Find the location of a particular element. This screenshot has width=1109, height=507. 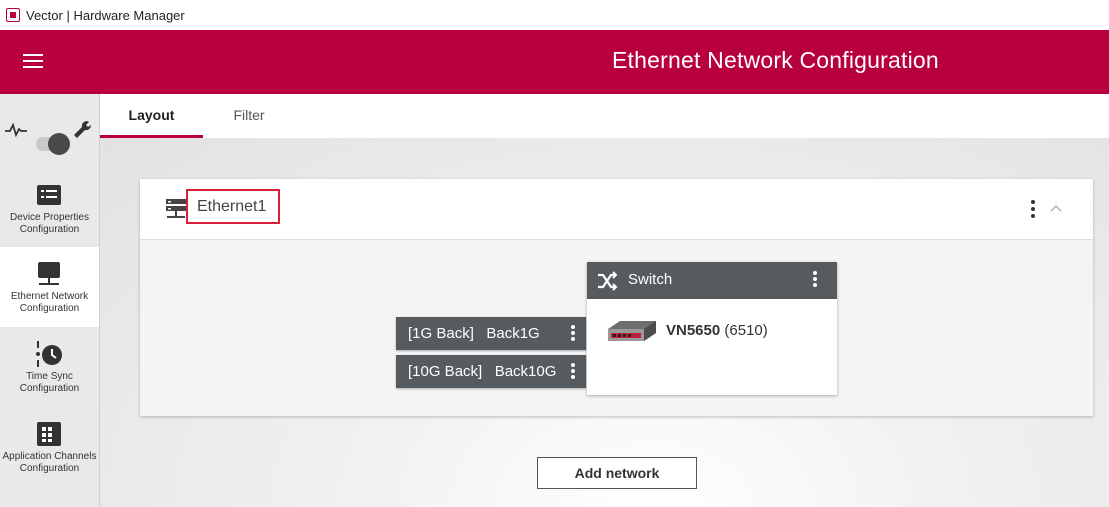

device-label: VN5650 (6510) is located at coordinates (717, 330).